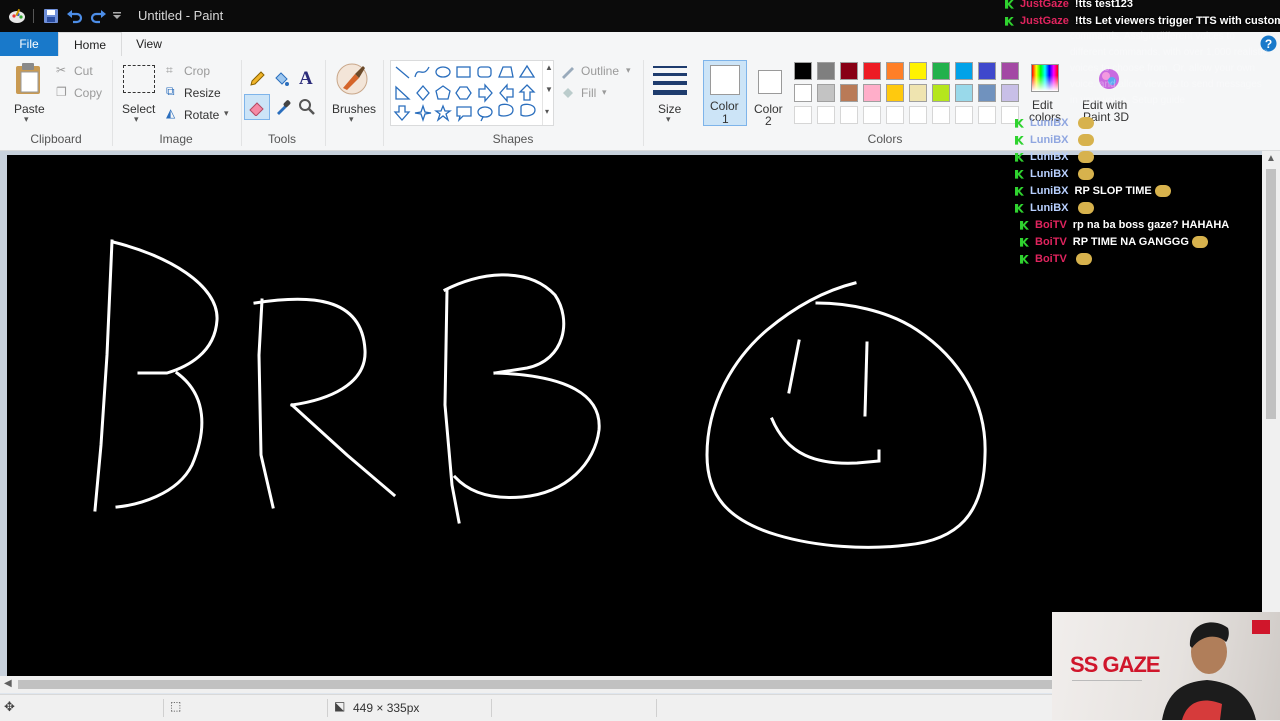 Image resolution: width=1280 pixels, height=721 pixels. What do you see at coordinates (306, 79) in the screenshot?
I see `text-tool-icon: A` at bounding box center [306, 79].